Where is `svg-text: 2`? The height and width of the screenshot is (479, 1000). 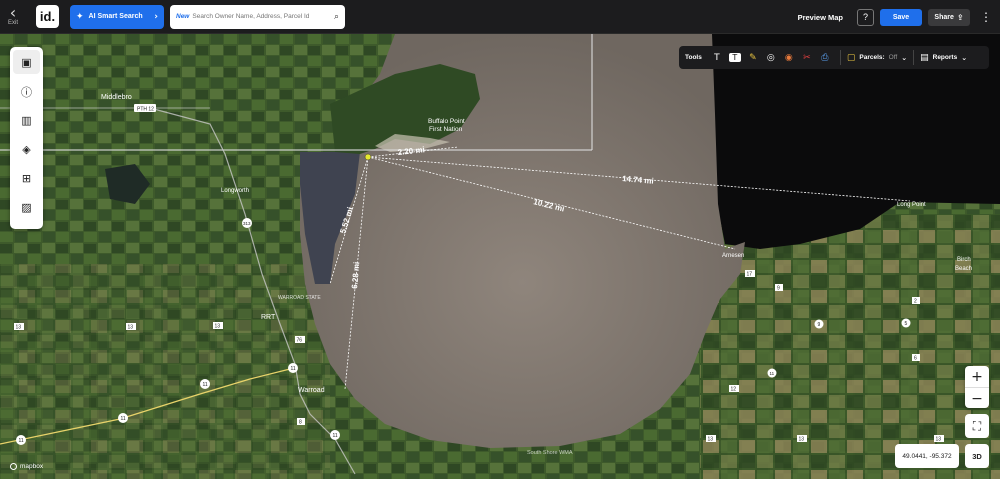 svg-text: 2 is located at coordinates (915, 302).